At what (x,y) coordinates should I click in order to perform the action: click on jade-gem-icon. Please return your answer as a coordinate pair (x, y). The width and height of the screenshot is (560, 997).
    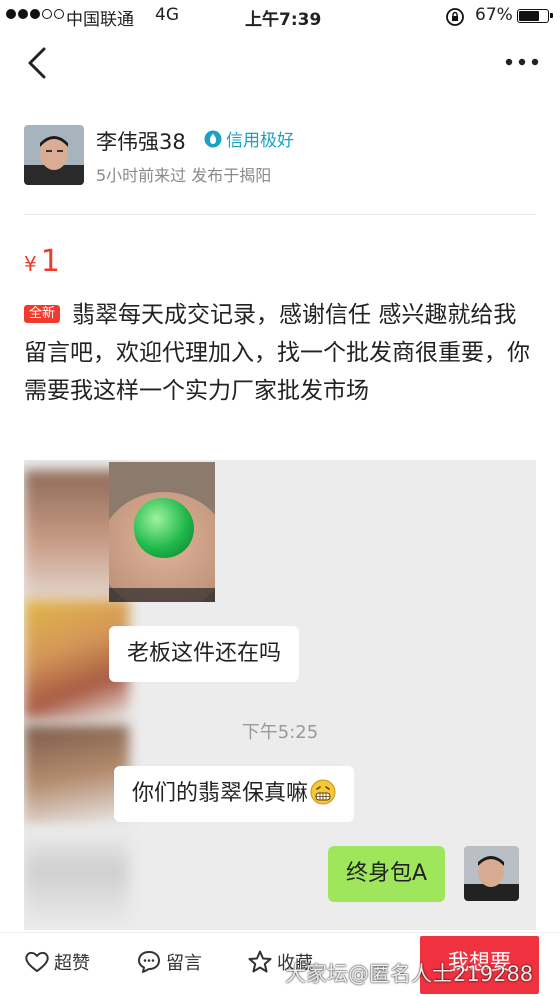
    Looking at the image, I should click on (164, 528).